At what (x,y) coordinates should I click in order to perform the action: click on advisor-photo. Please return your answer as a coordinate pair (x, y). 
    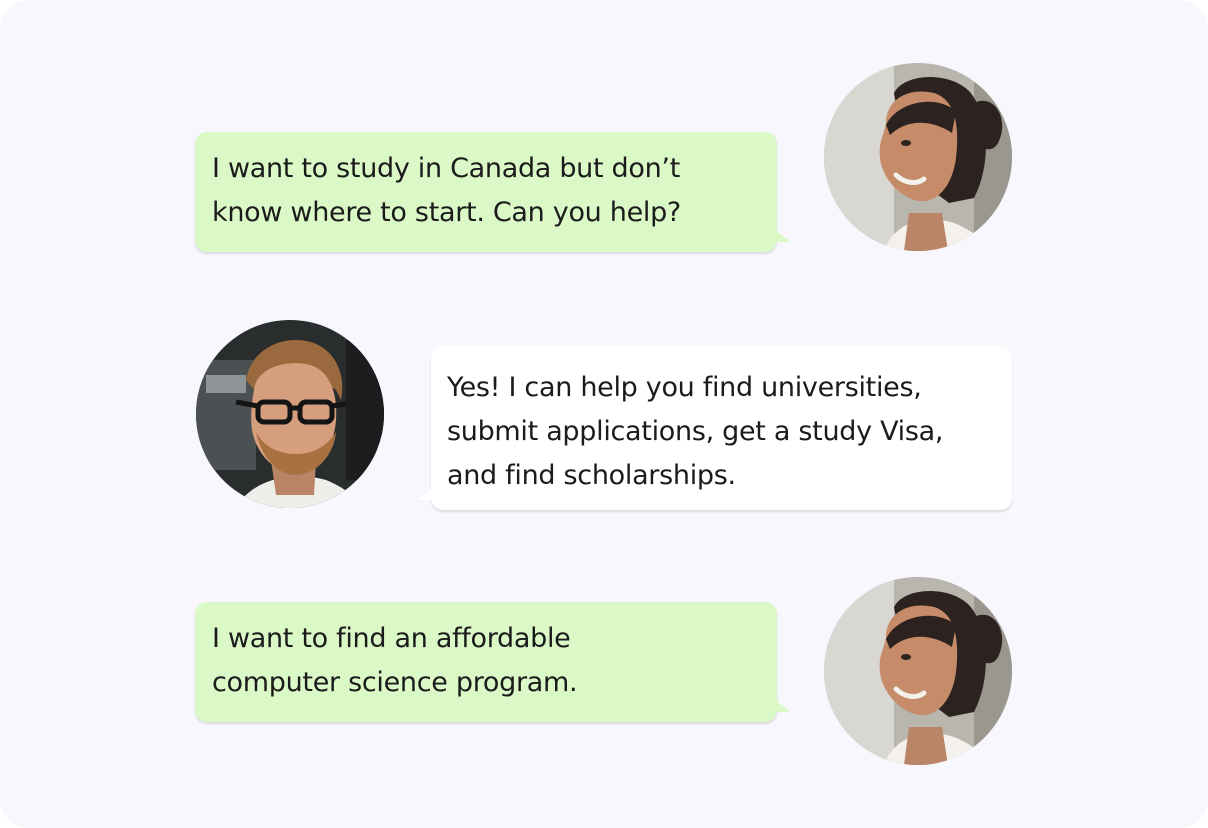
    Looking at the image, I should click on (290, 414).